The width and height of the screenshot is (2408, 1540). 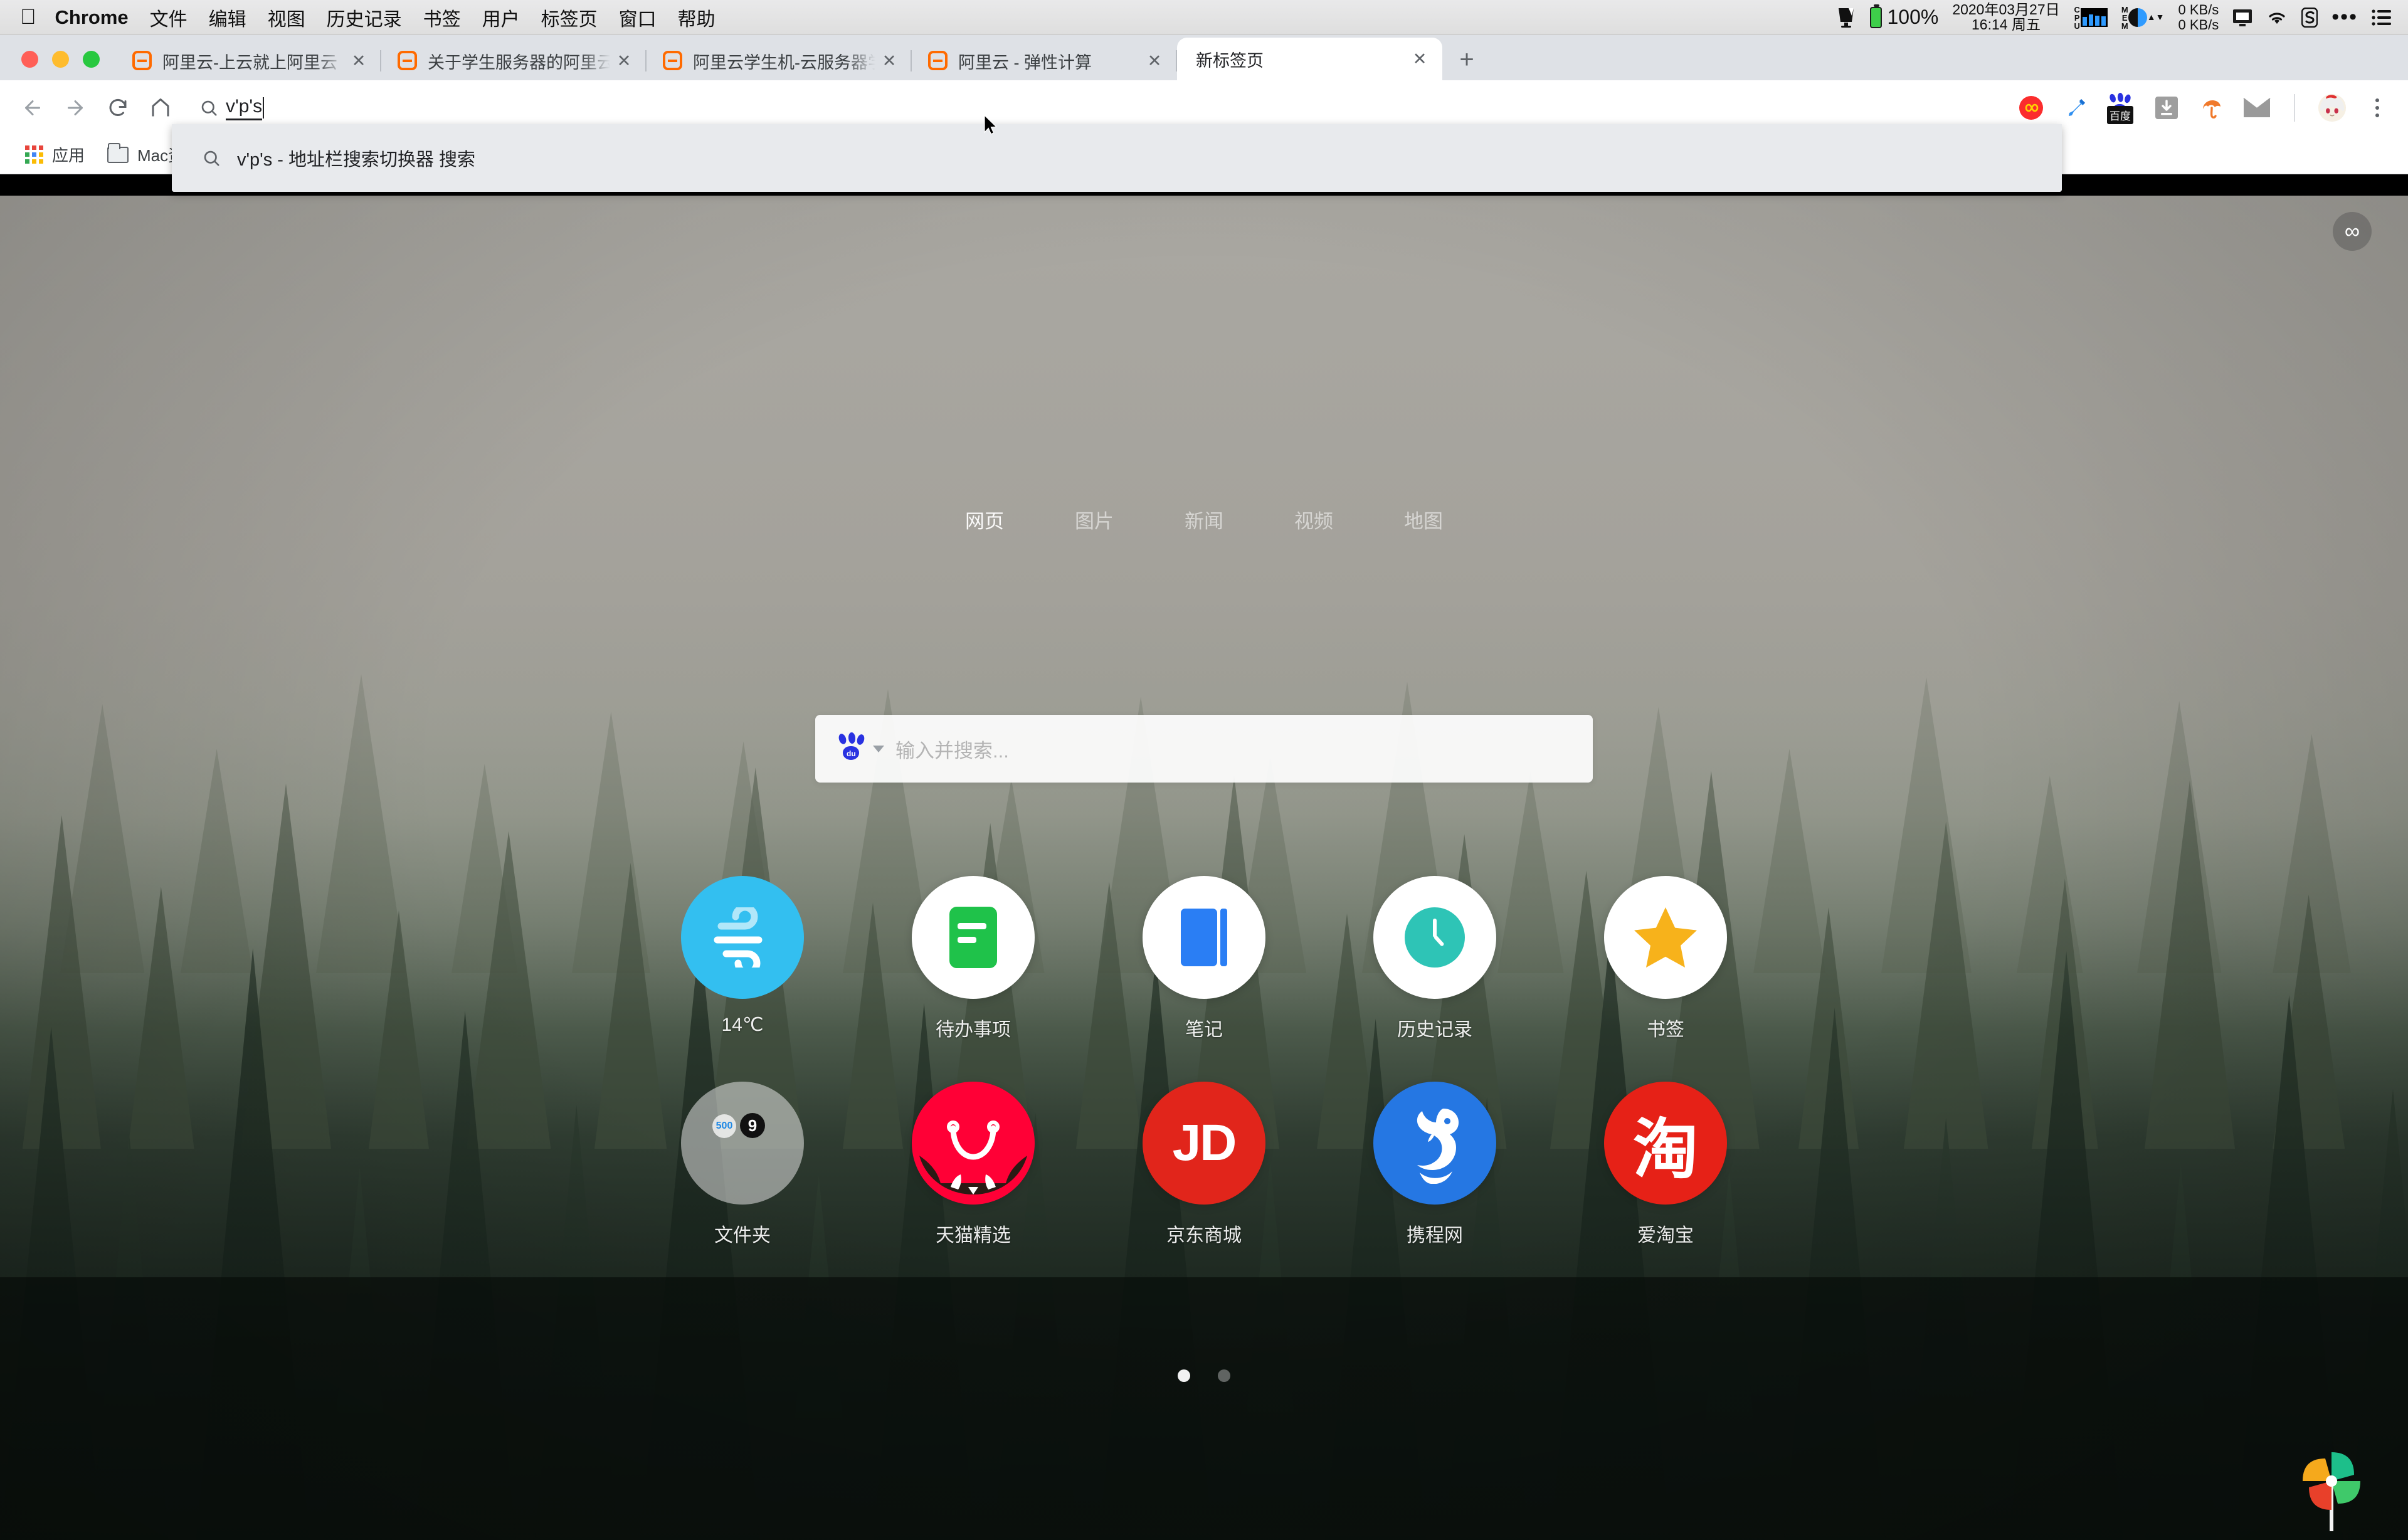 What do you see at coordinates (742, 959) in the screenshot?
I see `shortcut-weather: 14℃` at bounding box center [742, 959].